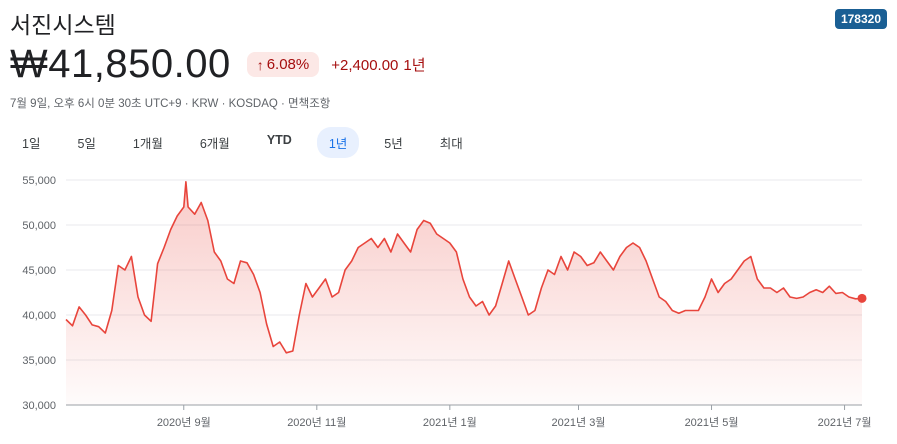  Describe the element at coordinates (39, 316) in the screenshot. I see `y-tick-label: 40,000` at that location.